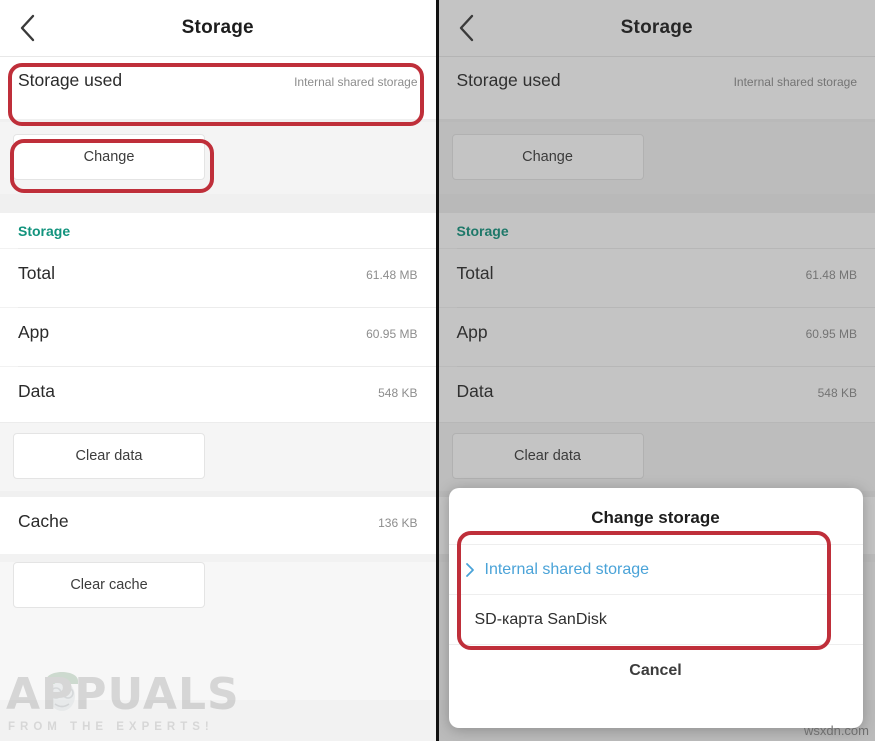 The height and width of the screenshot is (741, 875). What do you see at coordinates (218, 394) in the screenshot?
I see `table-row: Data 548 KB` at bounding box center [218, 394].